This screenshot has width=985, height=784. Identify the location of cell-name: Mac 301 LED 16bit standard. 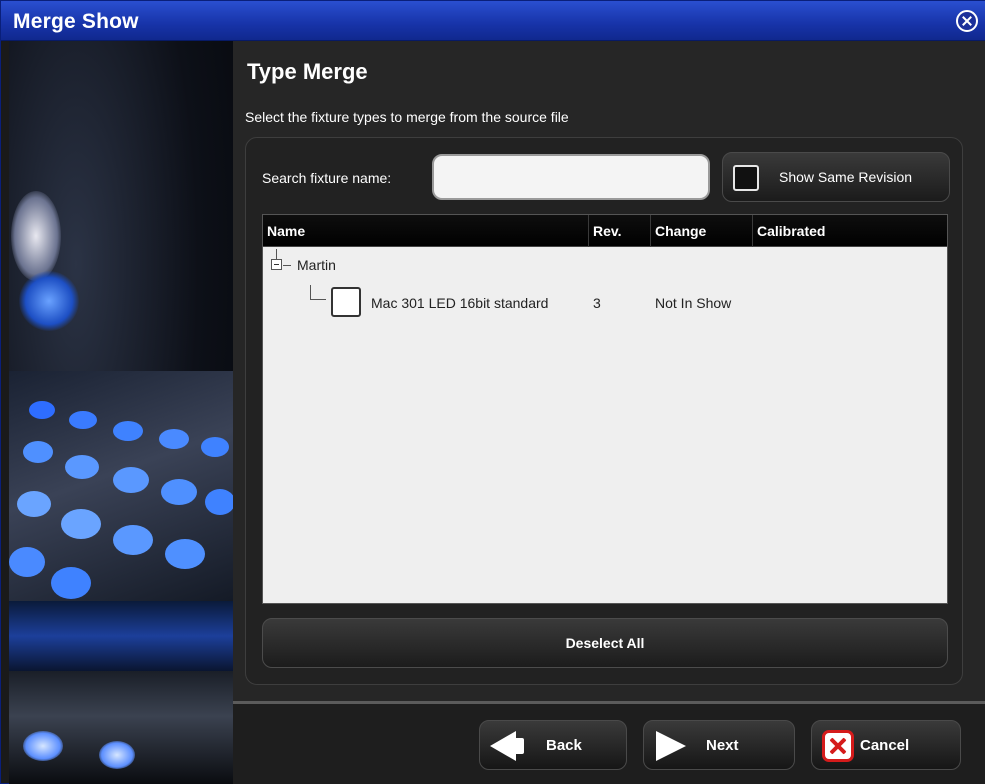
(460, 303).